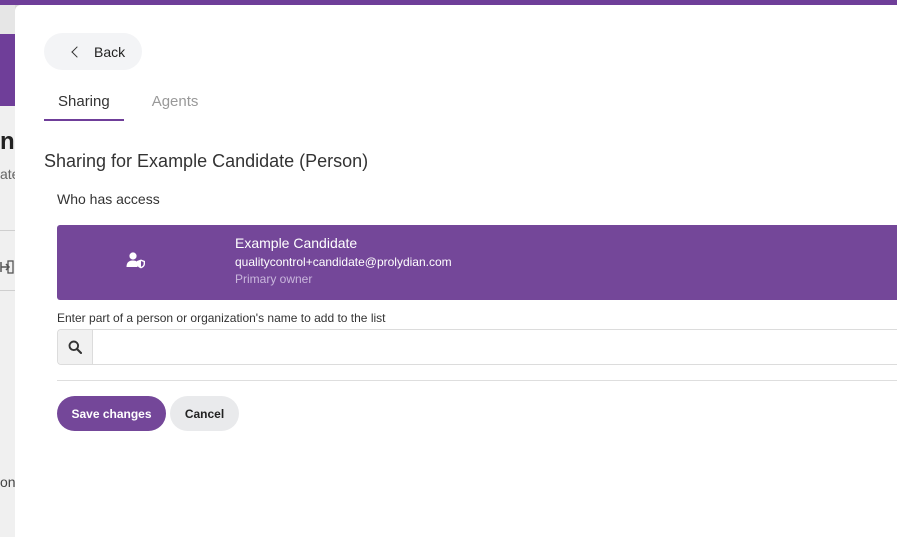  Describe the element at coordinates (204, 413) in the screenshot. I see `cancel-button: Cancel` at that location.